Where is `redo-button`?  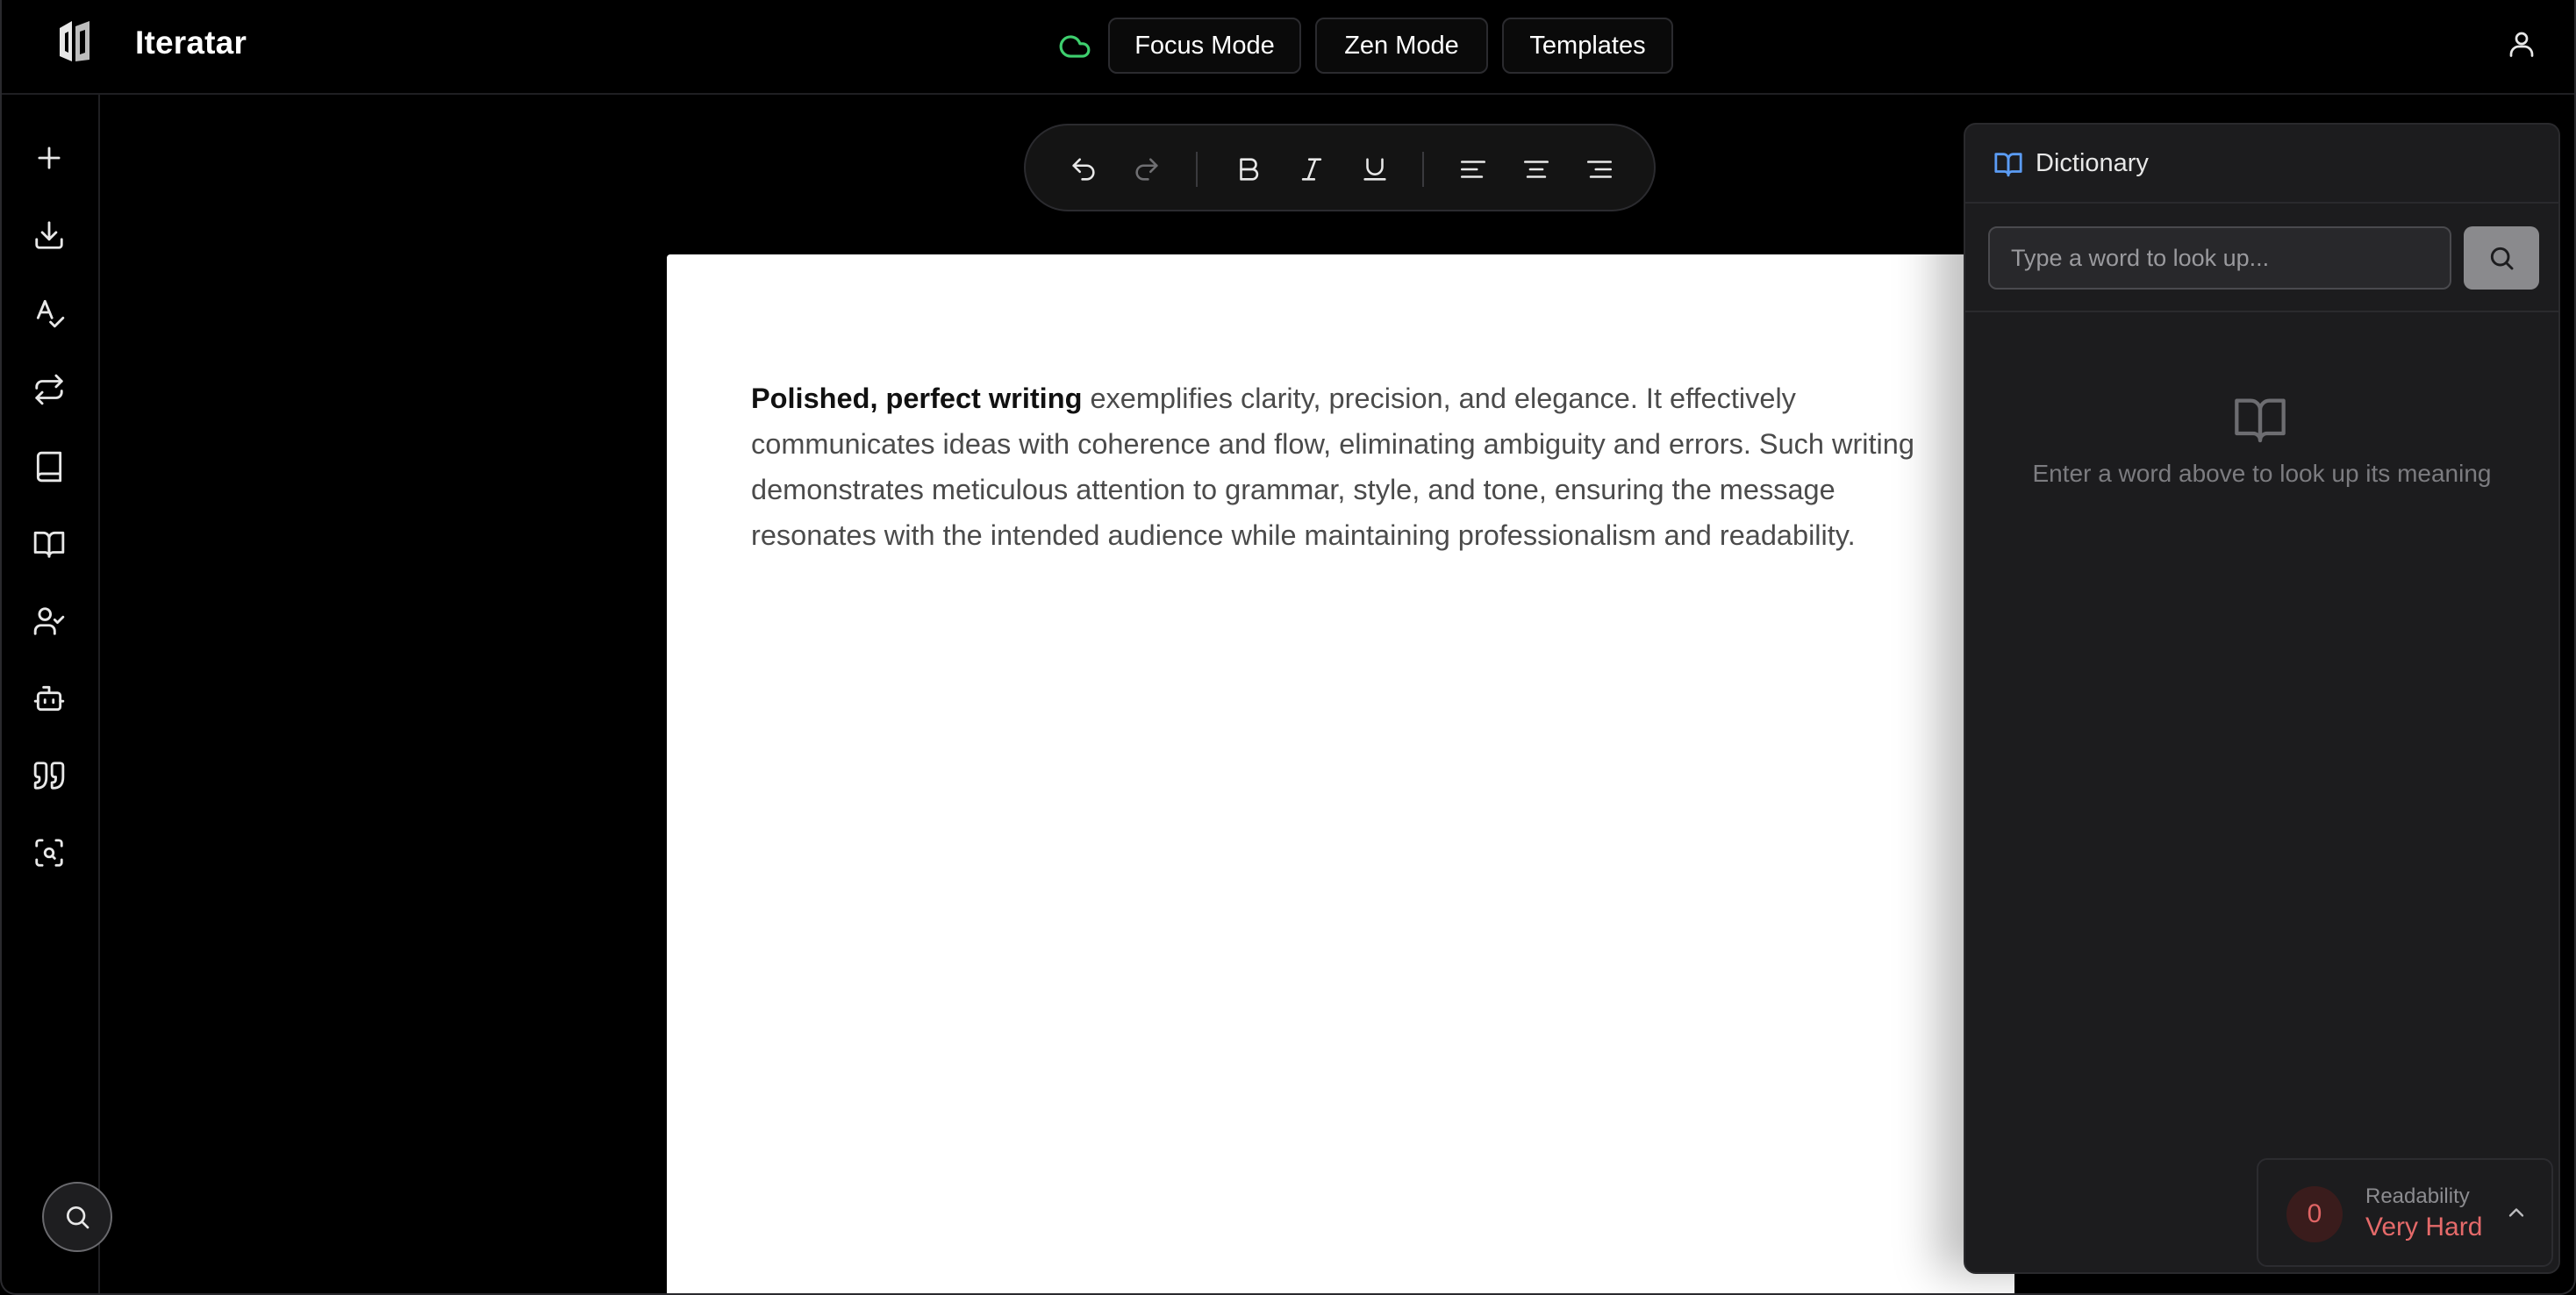
redo-button is located at coordinates (1146, 169).